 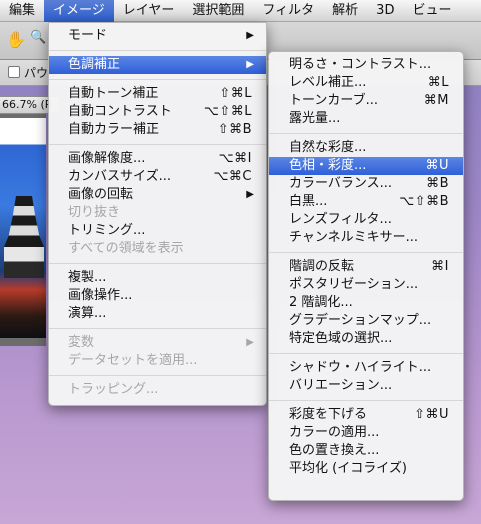 What do you see at coordinates (218, 11) in the screenshot?
I see `menu-select: 選択範囲` at bounding box center [218, 11].